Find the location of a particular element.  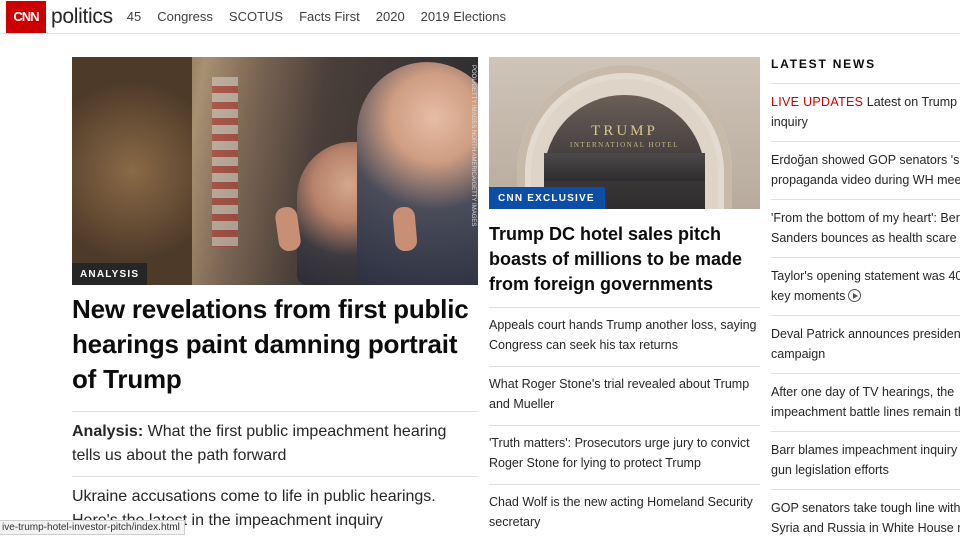

item-text: 'From the bottom of my heart': Berr is located at coordinates (865, 218).